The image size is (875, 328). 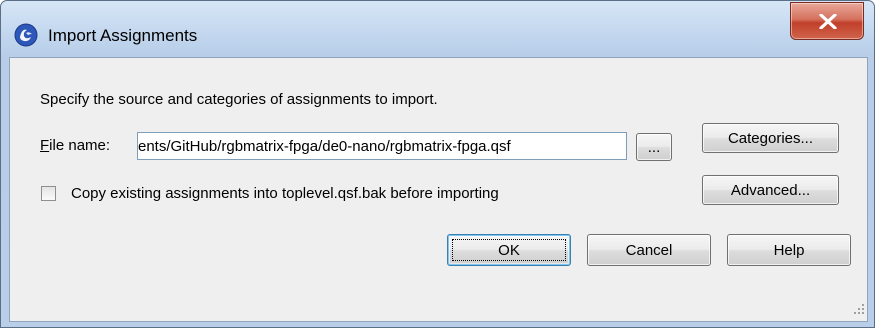 I want to click on file-label-mnemonic: F, so click(x=45, y=145).